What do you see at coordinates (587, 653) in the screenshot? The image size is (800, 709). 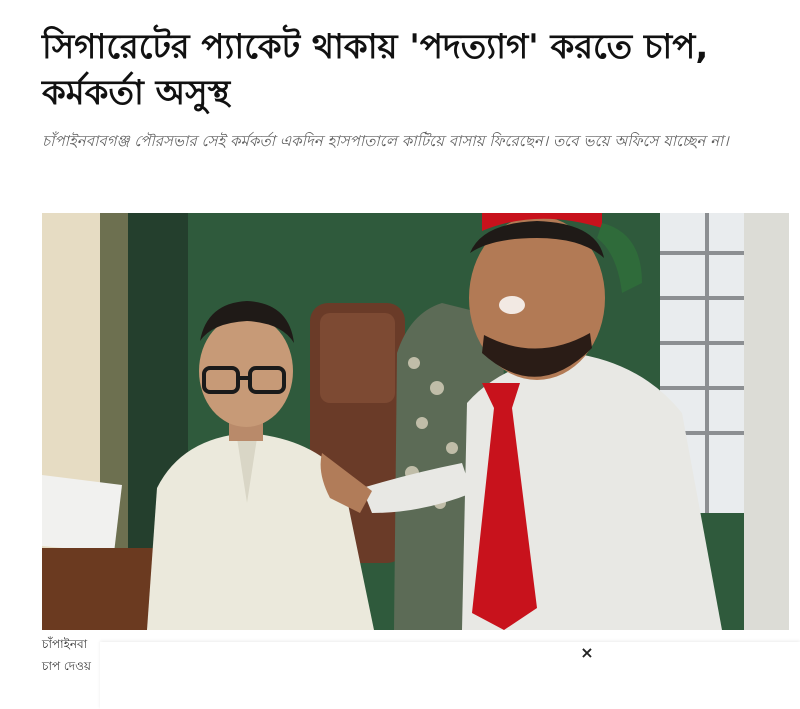 I see `close-icon: ×` at bounding box center [587, 653].